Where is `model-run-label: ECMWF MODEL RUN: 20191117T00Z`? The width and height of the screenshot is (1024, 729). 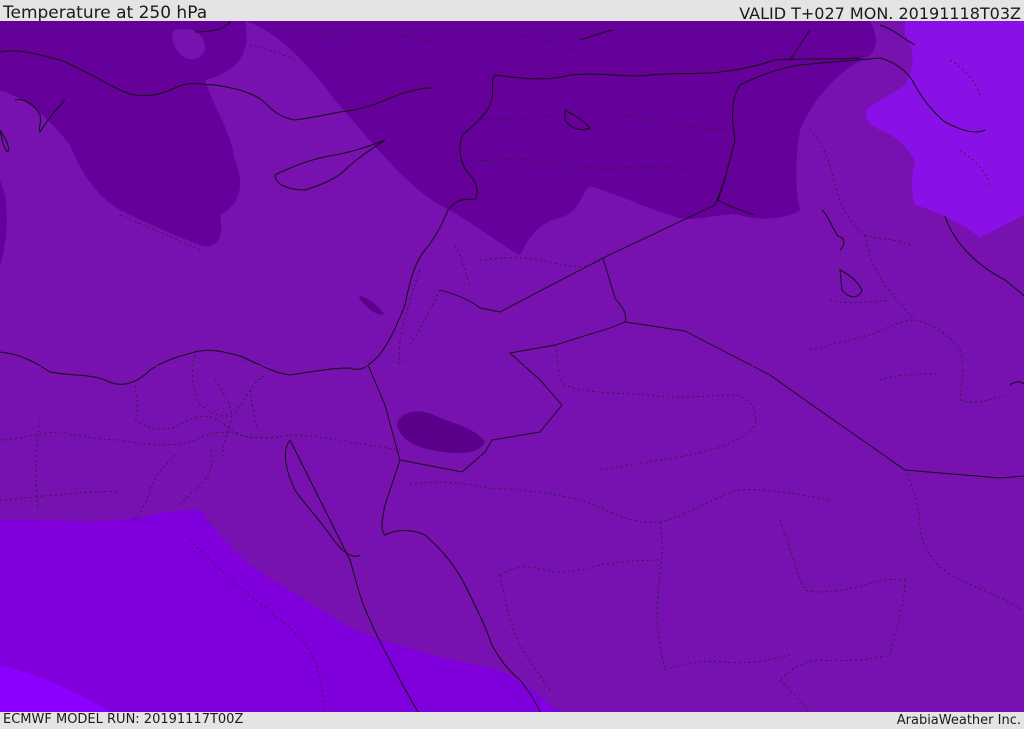
model-run-label: ECMWF MODEL RUN: 20191117T00Z is located at coordinates (123, 719).